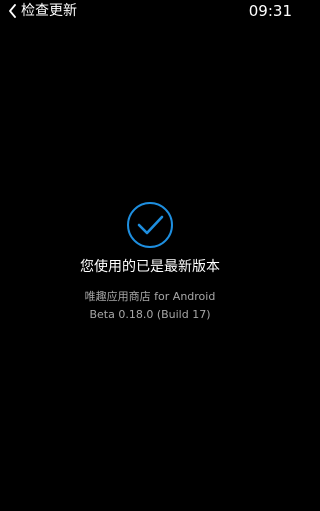 This screenshot has width=320, height=511. Describe the element at coordinates (150, 267) in the screenshot. I see `up-to-date-message: 您使用的已是最新版本` at that location.